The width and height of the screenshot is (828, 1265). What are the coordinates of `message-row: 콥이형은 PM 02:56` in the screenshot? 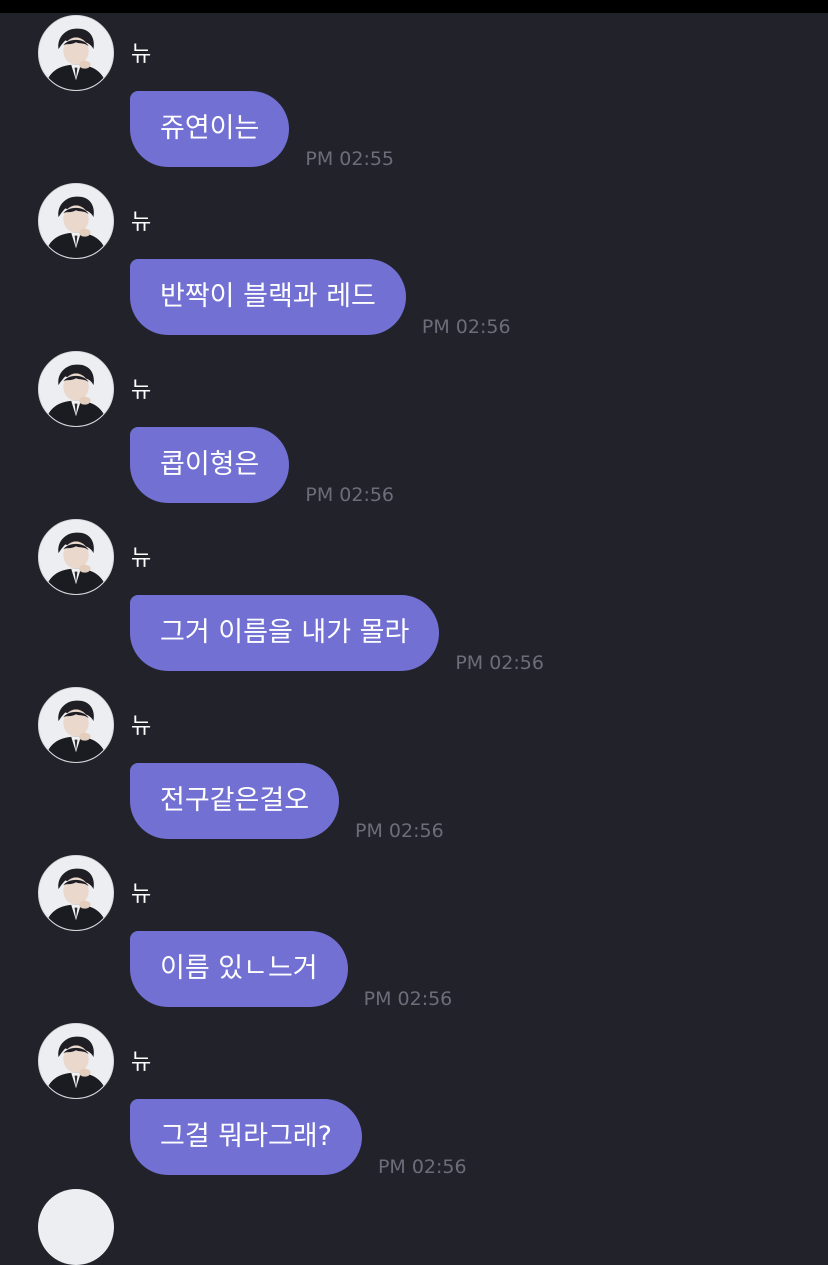 It's located at (262, 466).